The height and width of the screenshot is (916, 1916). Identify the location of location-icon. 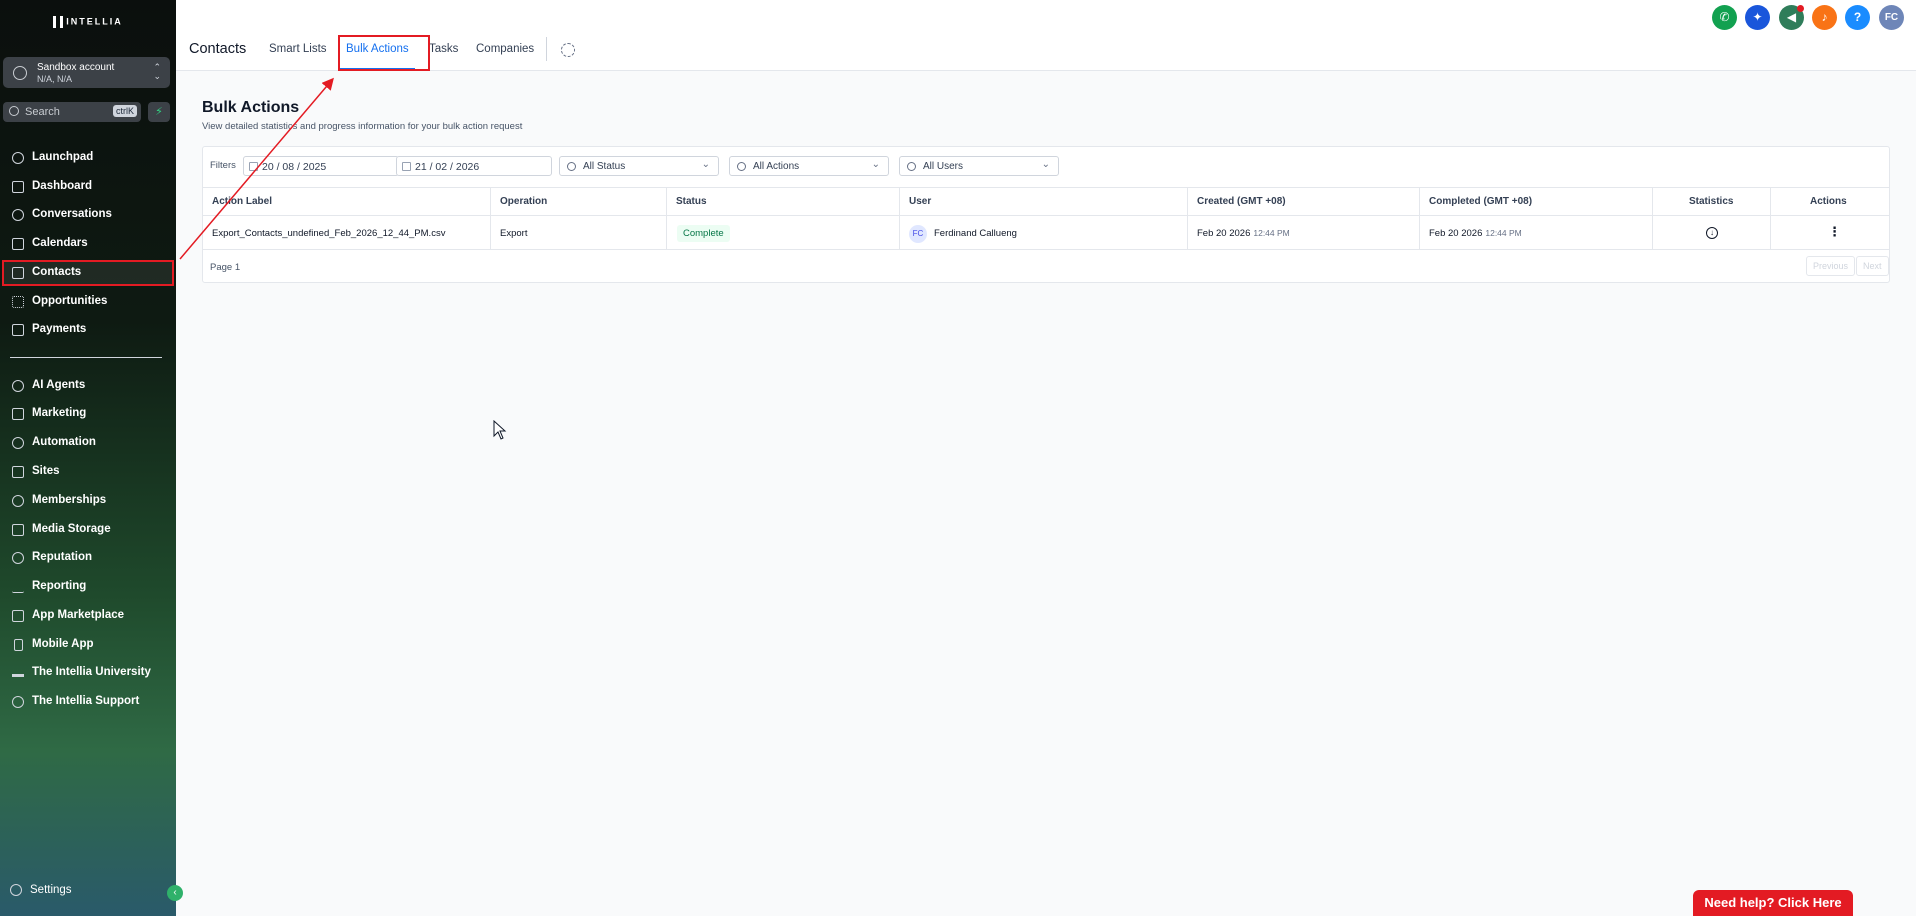
(20, 73).